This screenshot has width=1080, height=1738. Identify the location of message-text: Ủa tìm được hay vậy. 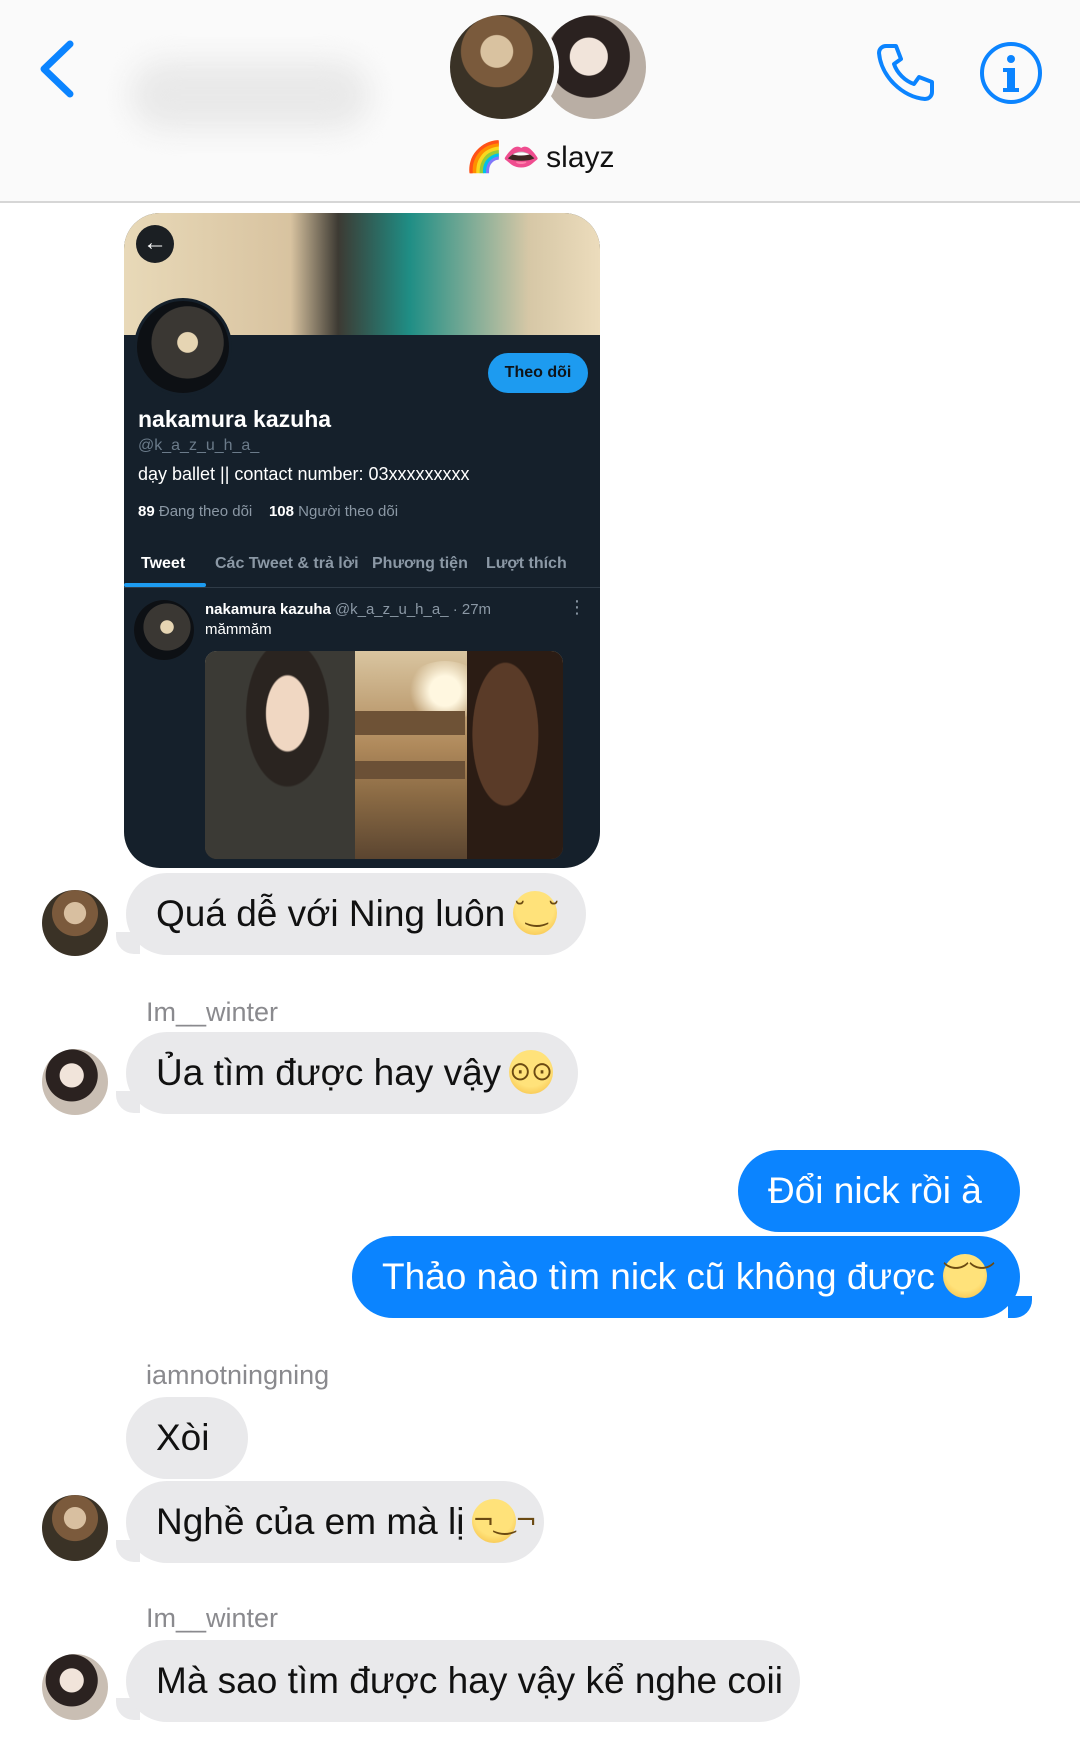
(329, 1072).